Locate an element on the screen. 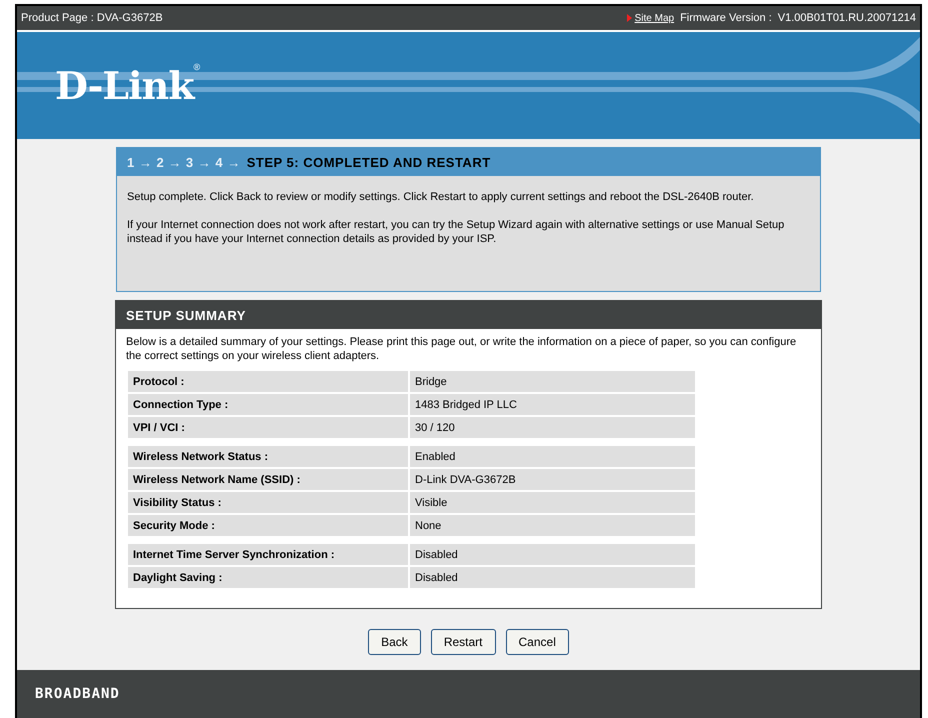 The height and width of the screenshot is (718, 928). setting-label: Visibility Status : is located at coordinates (268, 502).